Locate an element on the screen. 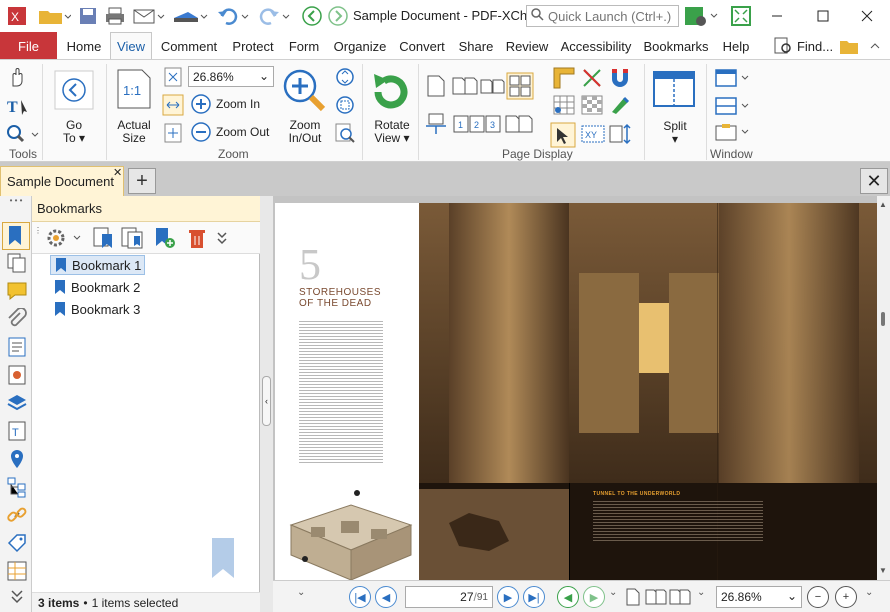 The width and height of the screenshot is (890, 612). email-icon is located at coordinates (149, 16).